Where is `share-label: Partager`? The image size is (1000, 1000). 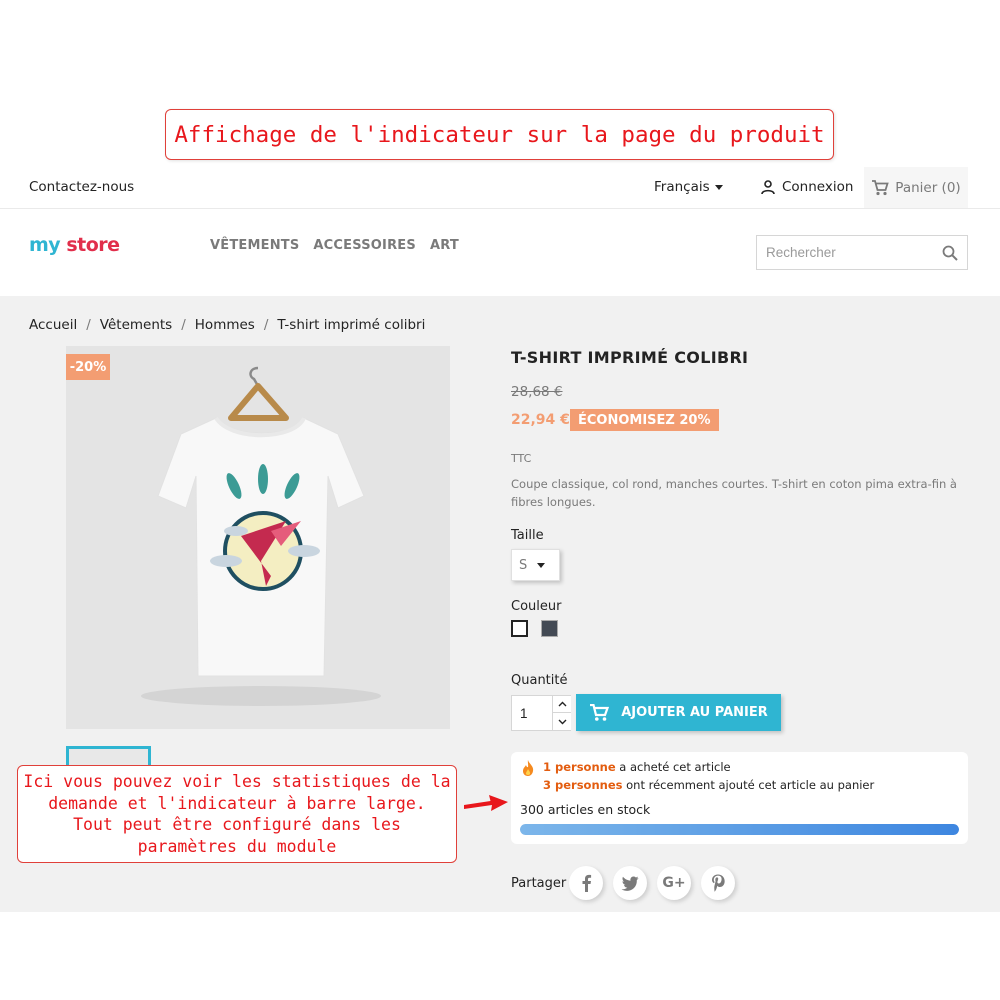
share-label: Partager is located at coordinates (539, 883).